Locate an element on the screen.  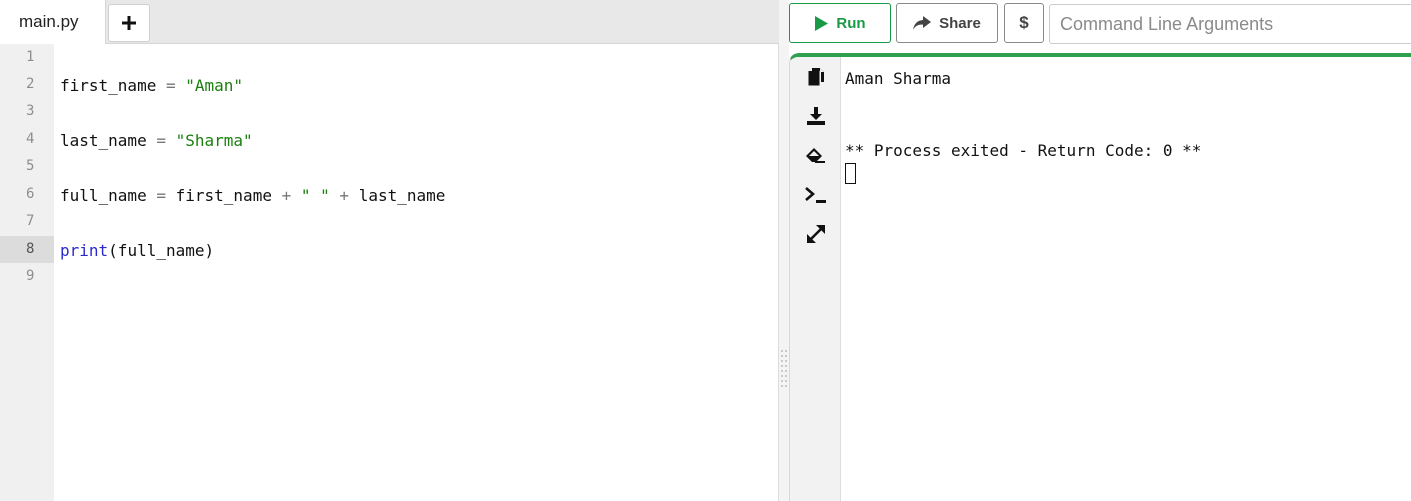
copy-icon is located at coordinates (816, 77).